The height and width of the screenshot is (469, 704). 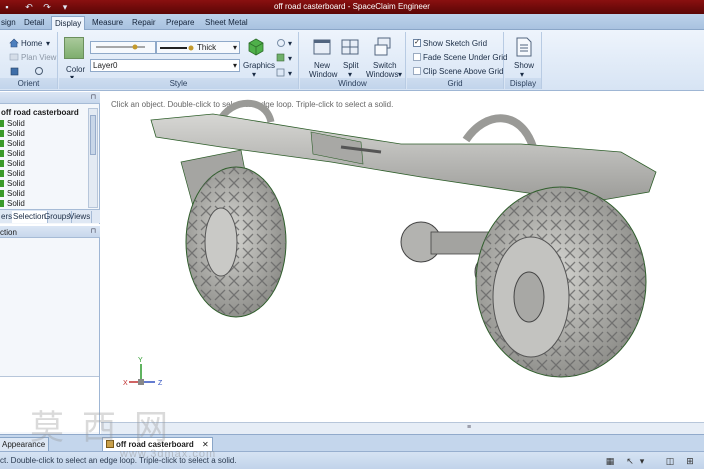 What do you see at coordinates (383, 47) in the screenshot?
I see `switch-windows-icon` at bounding box center [383, 47].